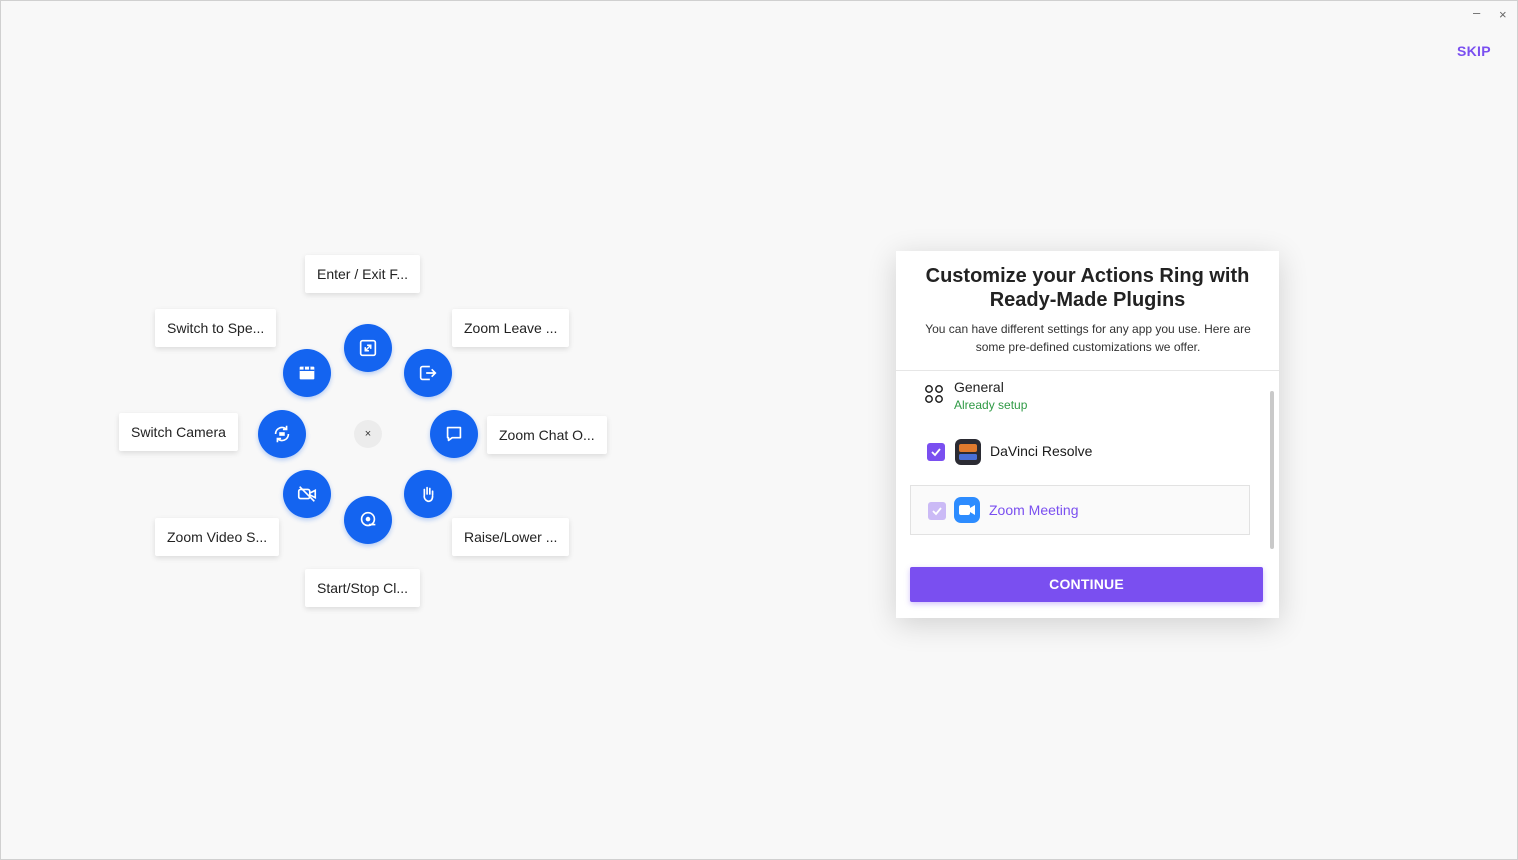  I want to click on davinci-resolve-icon, so click(968, 452).